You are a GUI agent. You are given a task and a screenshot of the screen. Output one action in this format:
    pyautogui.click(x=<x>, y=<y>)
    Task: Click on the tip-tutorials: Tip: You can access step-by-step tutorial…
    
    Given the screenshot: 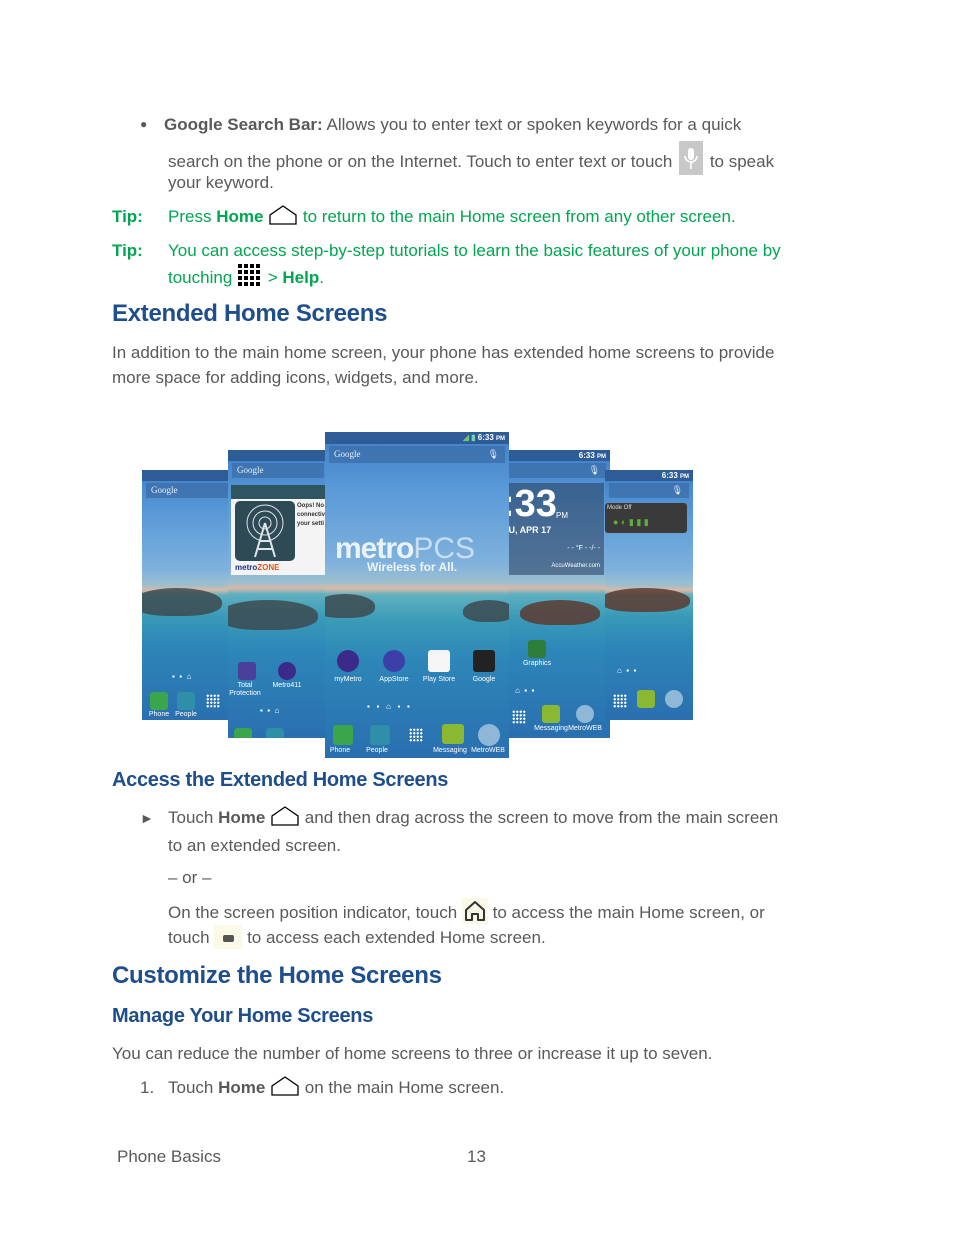 What is the action you would take?
    pyautogui.click(x=492, y=266)
    